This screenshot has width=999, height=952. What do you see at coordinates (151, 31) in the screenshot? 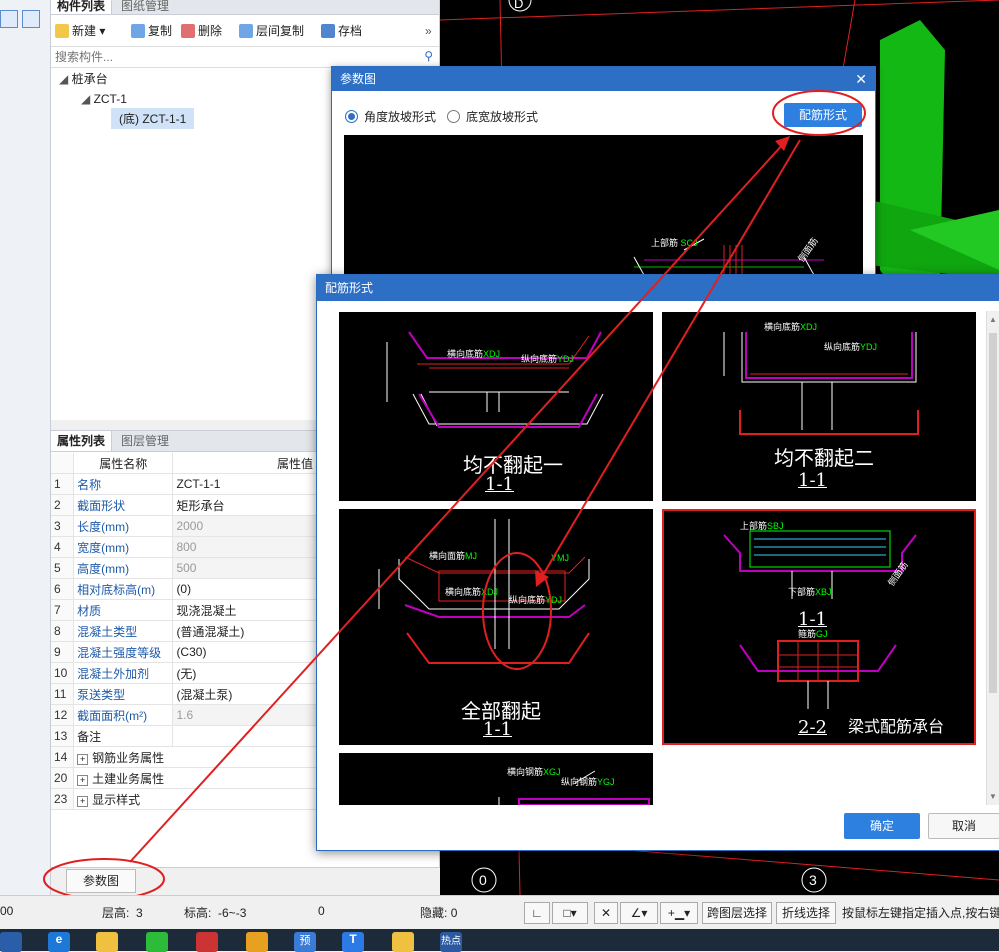
I see `copy-button: 复制` at bounding box center [151, 31].